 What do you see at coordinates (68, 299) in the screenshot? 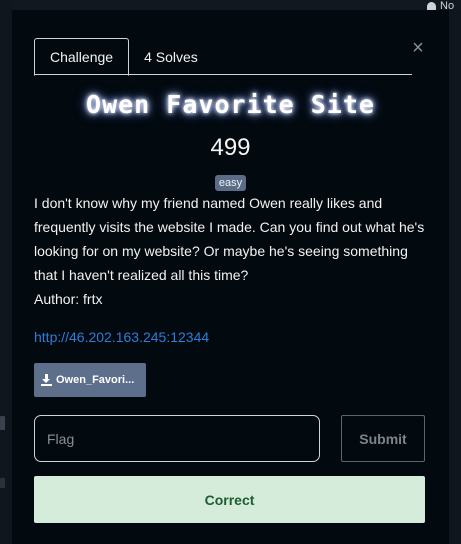
I see `challenge-author: Author: frtx` at bounding box center [68, 299].